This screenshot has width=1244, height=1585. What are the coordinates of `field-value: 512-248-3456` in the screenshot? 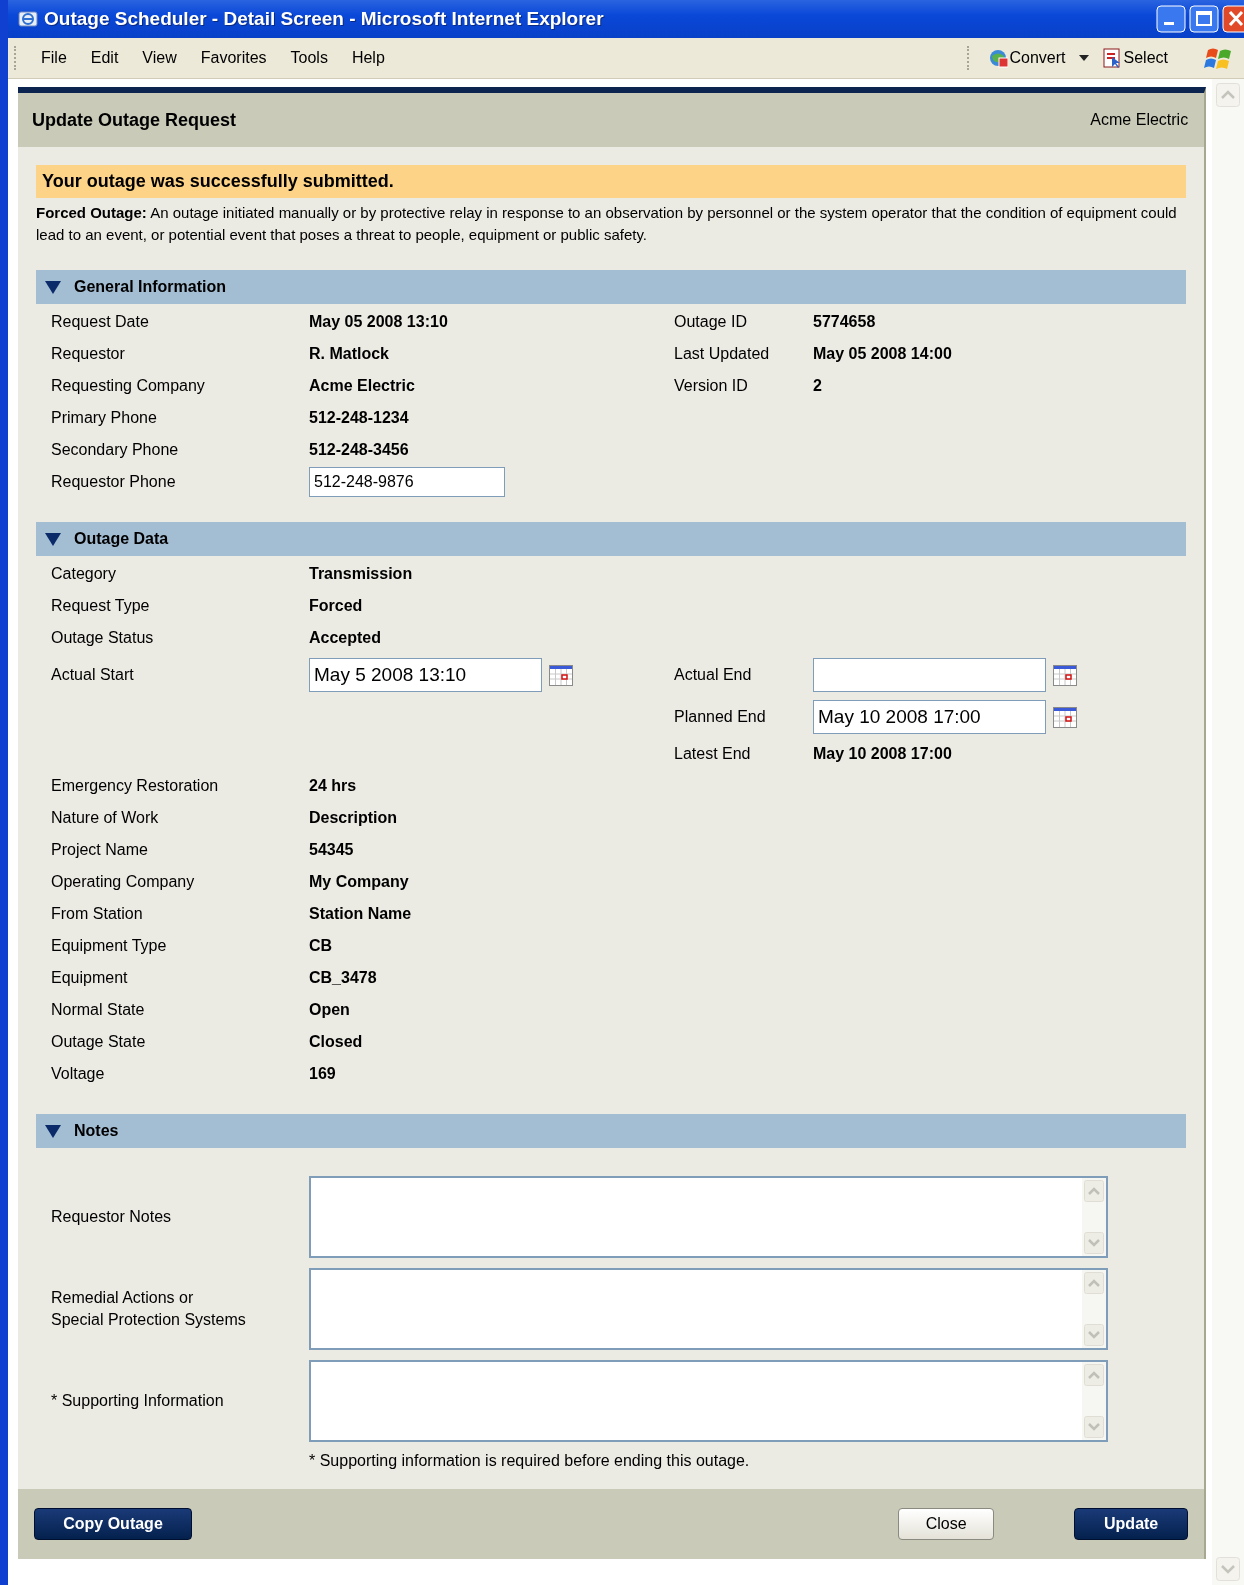 It's located at (359, 450).